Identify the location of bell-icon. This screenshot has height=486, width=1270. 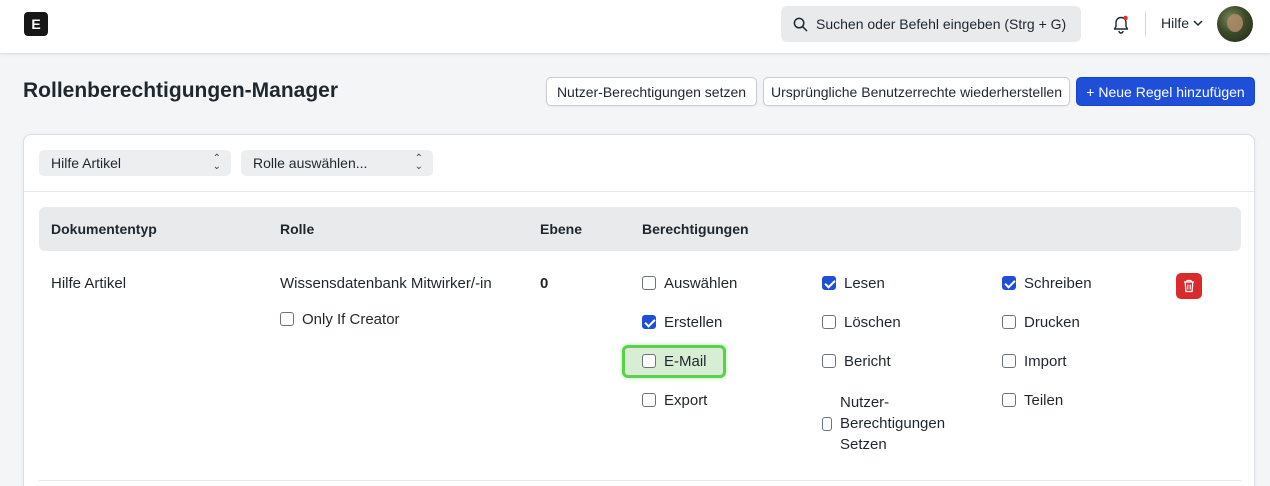
(1121, 24).